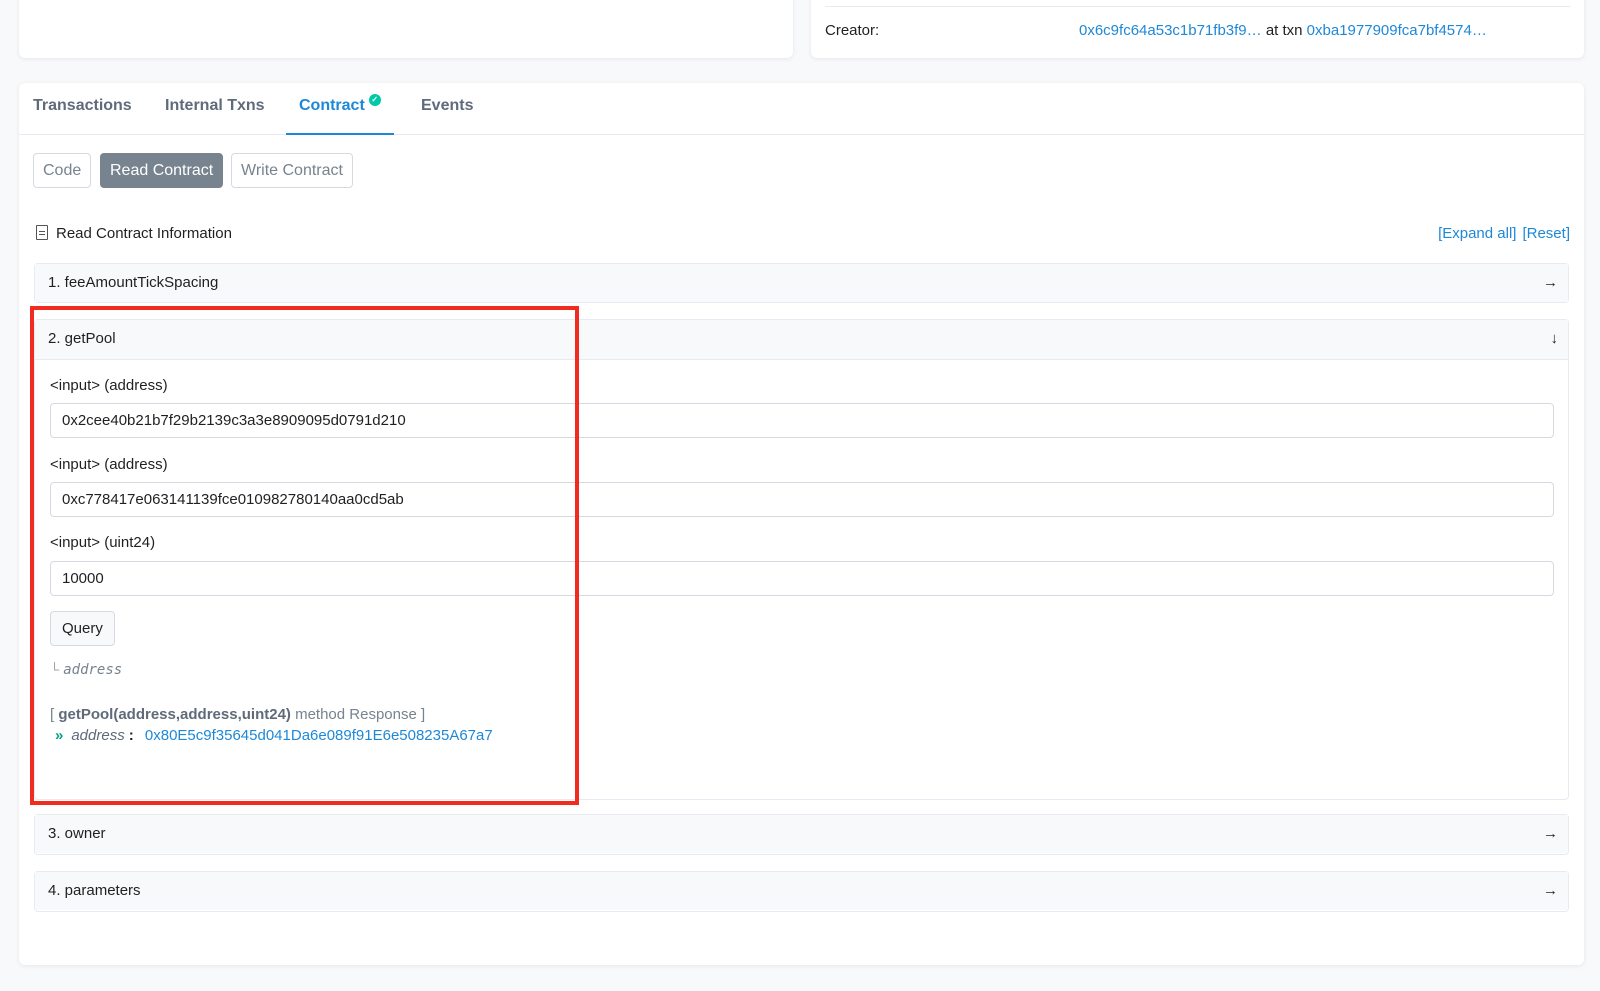  Describe the element at coordinates (82, 628) in the screenshot. I see `query-button: Query` at that location.